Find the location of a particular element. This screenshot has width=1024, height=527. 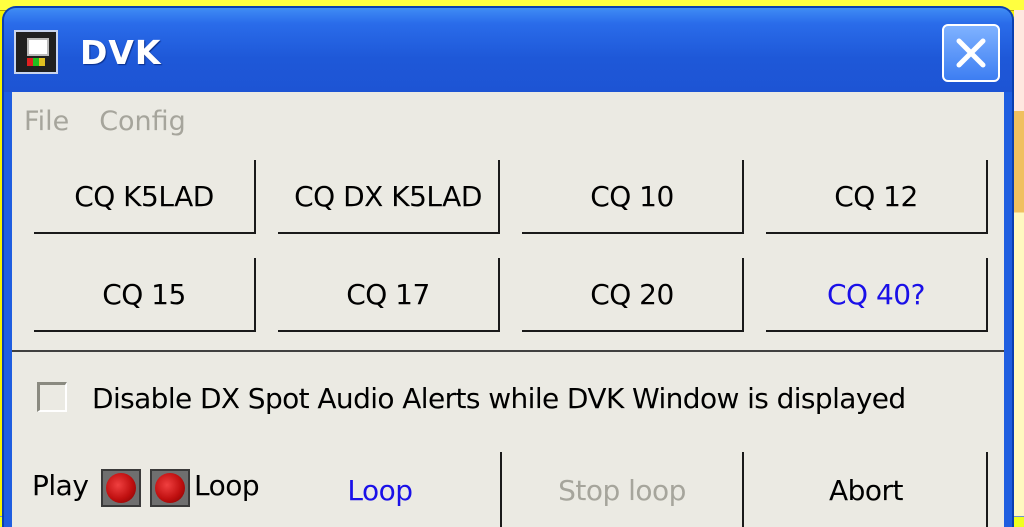

play-label: Play is located at coordinates (60, 485).